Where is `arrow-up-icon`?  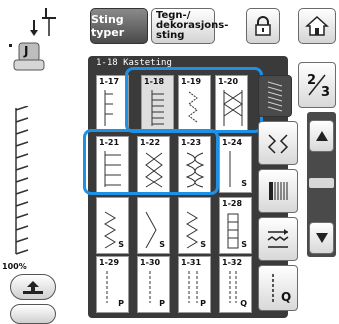
arrow-up-icon is located at coordinates (321, 136).